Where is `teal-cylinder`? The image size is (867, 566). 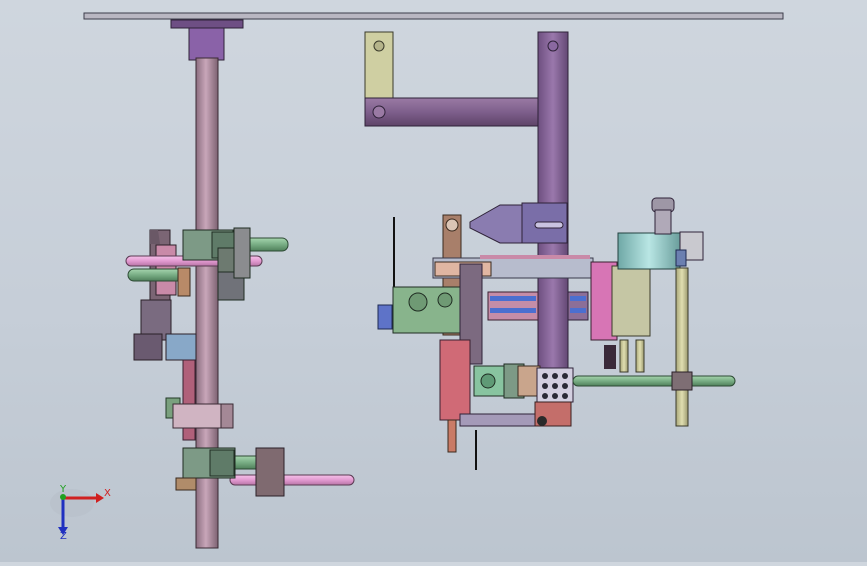
teal-cylinder is located at coordinates (649, 251).